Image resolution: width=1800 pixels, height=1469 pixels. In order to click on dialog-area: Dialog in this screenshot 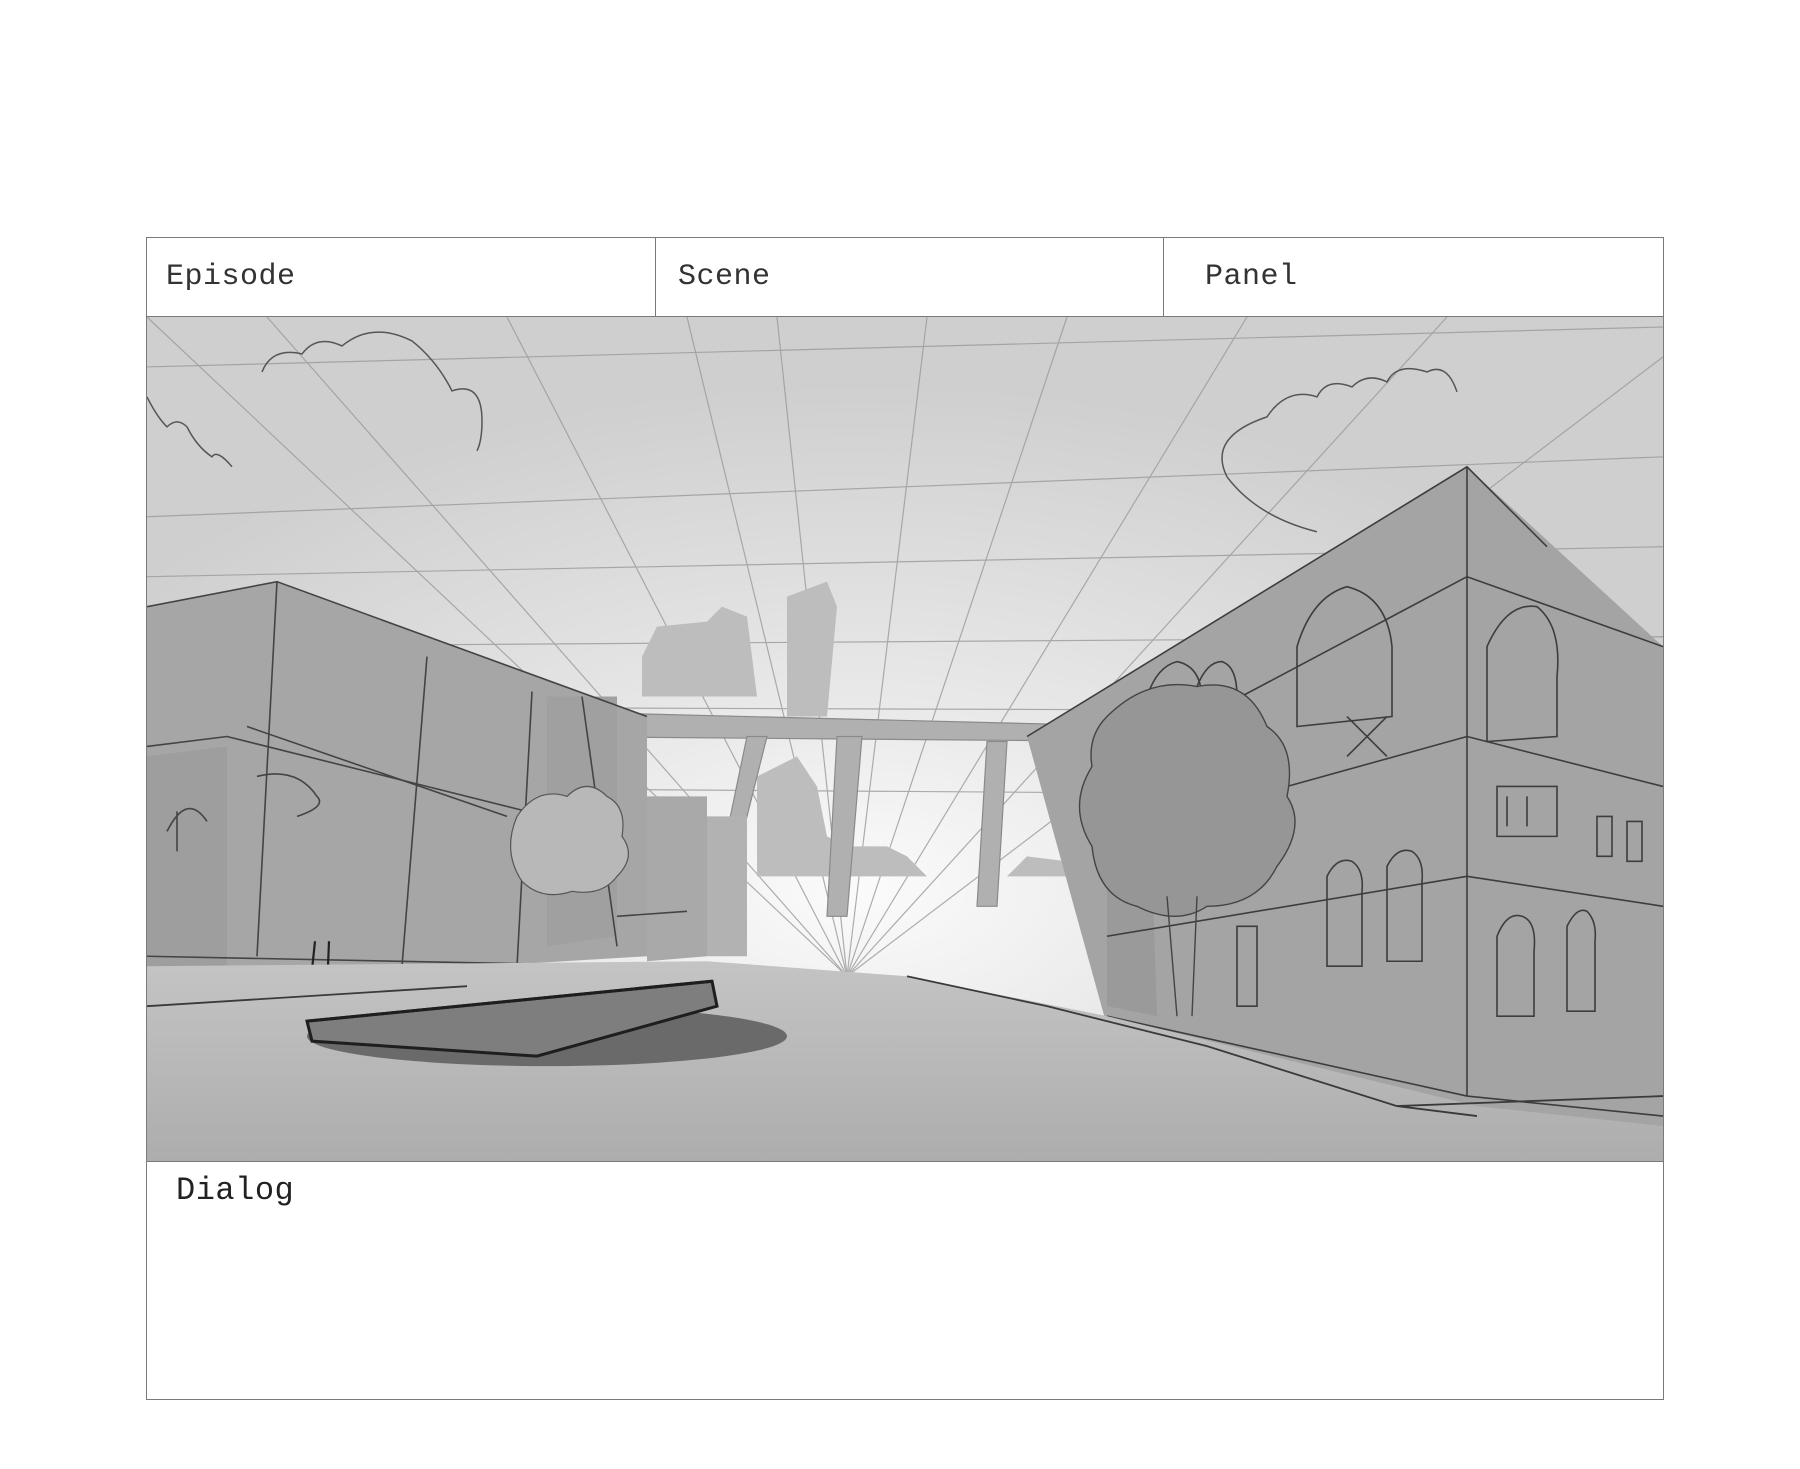, I will do `click(905, 1280)`.